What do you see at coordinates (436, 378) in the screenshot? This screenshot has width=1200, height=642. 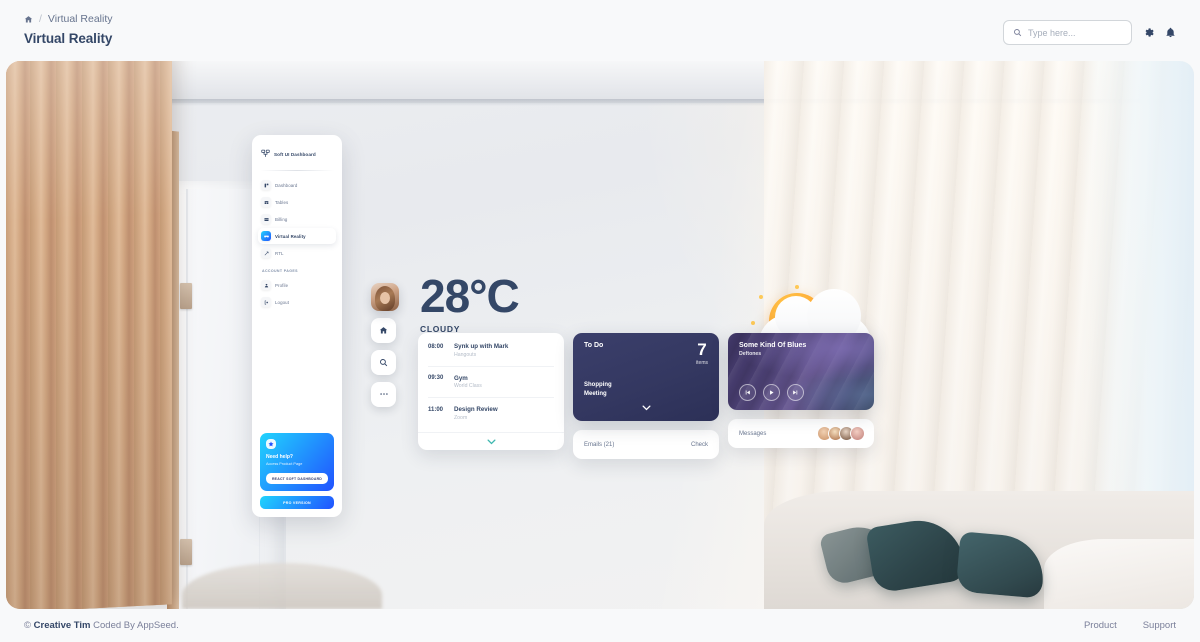 I see `schedule-time: 09:30` at bounding box center [436, 378].